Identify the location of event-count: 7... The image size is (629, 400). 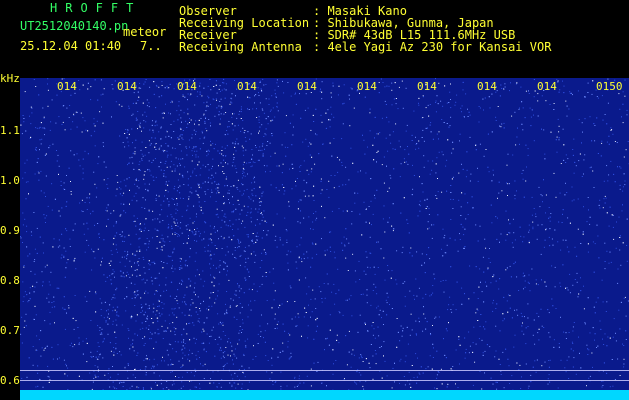
(151, 46).